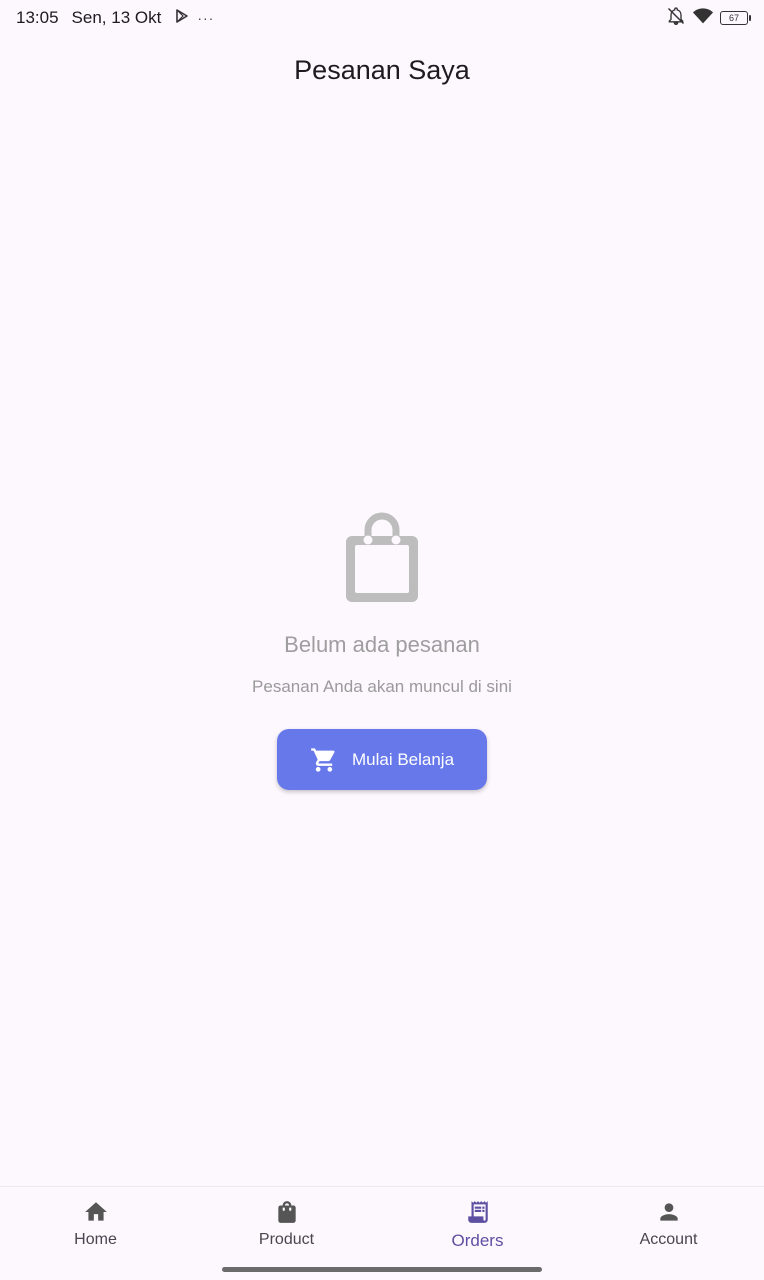 Image resolution: width=764 pixels, height=1280 pixels. What do you see at coordinates (477, 1224) in the screenshot?
I see `nav-item-orders: Orders` at bounding box center [477, 1224].